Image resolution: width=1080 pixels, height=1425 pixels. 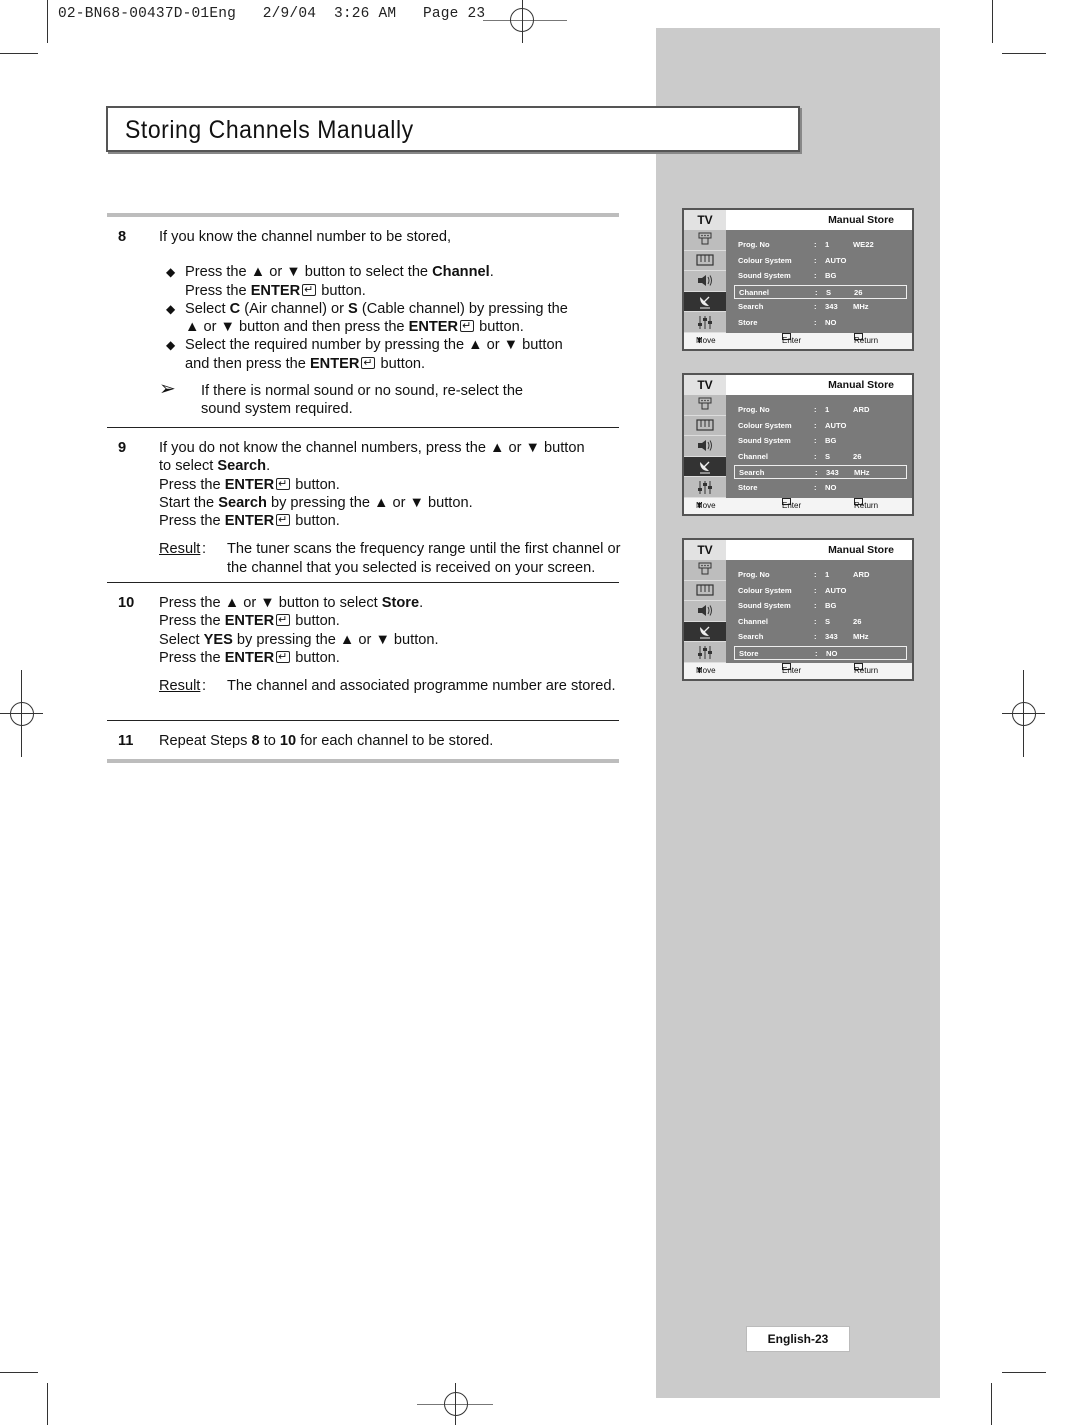 What do you see at coordinates (269, 130) in the screenshot?
I see `page-title: Storing Channels Manually` at bounding box center [269, 130].